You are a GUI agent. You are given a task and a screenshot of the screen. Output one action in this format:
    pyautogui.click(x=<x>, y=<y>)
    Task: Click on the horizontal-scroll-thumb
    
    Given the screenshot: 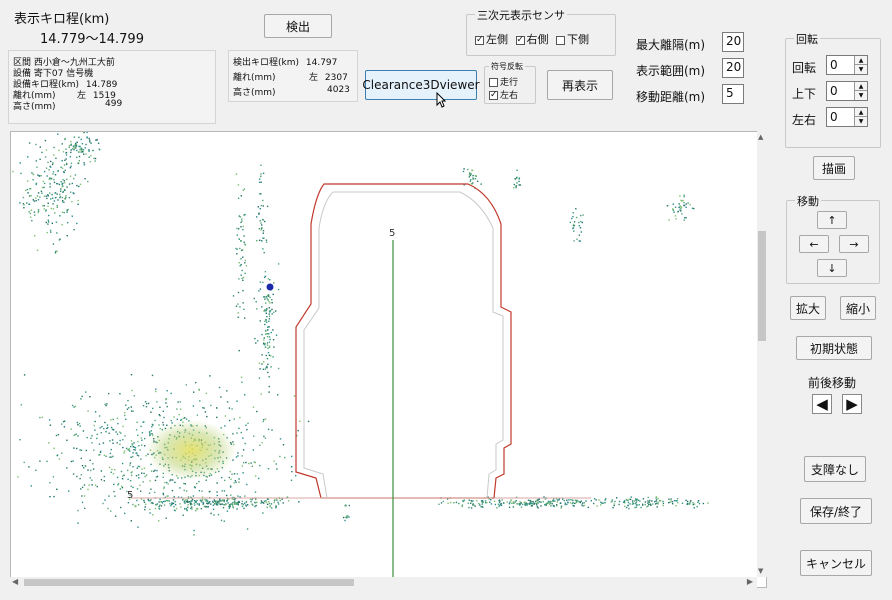 What is the action you would take?
    pyautogui.click(x=189, y=582)
    